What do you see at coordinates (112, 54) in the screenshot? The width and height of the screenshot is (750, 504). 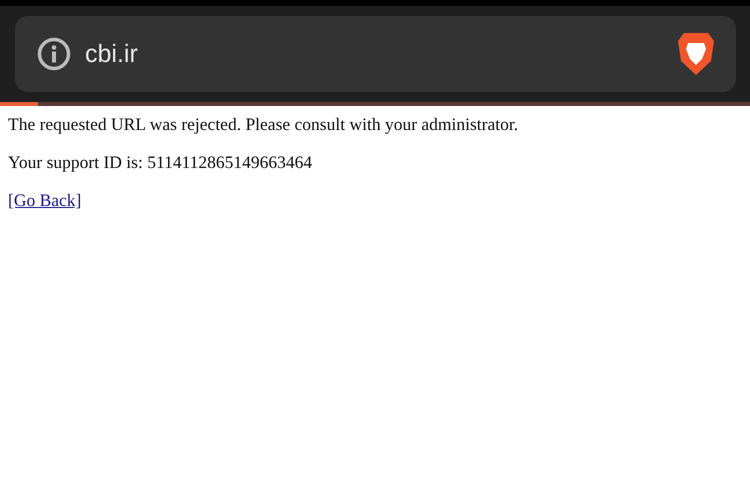 I see `url-text: cbi.ir` at bounding box center [112, 54].